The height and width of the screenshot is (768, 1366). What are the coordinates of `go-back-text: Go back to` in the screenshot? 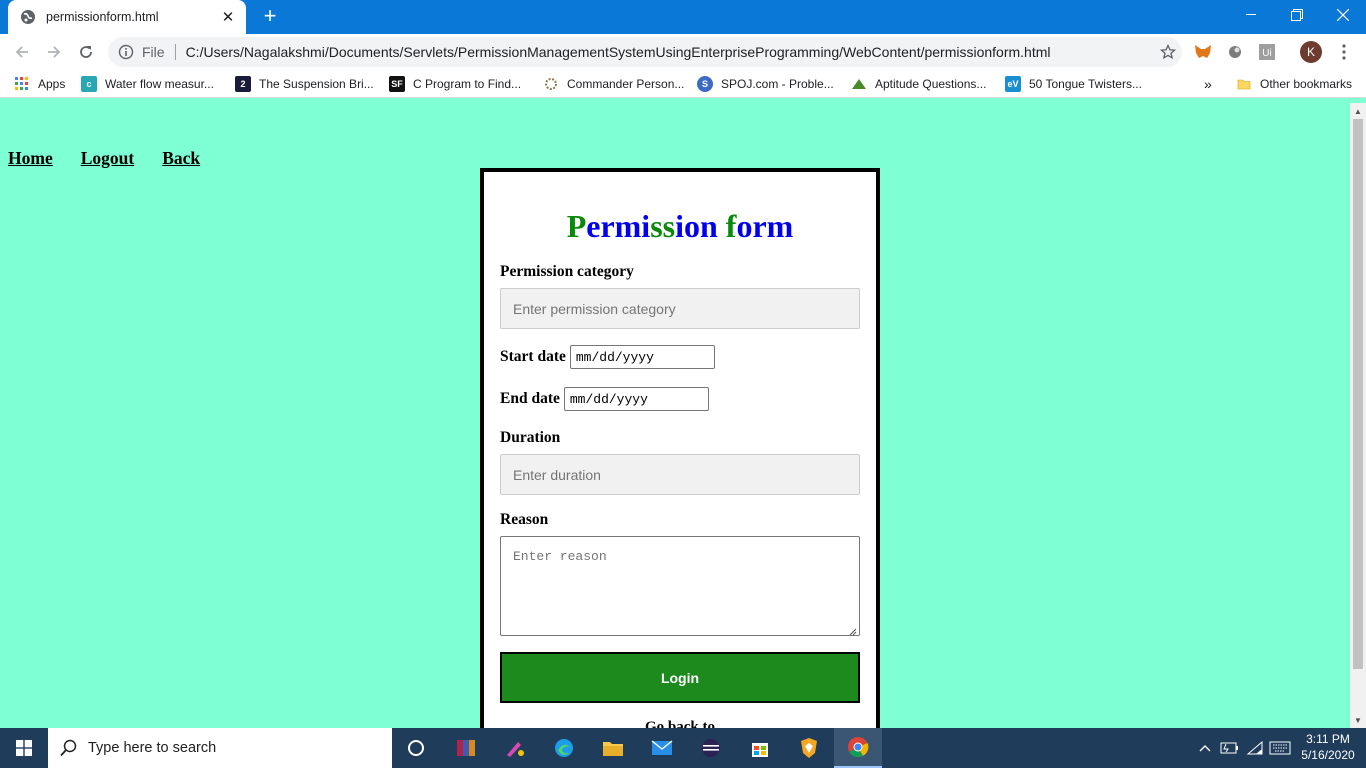 It's located at (679, 723).